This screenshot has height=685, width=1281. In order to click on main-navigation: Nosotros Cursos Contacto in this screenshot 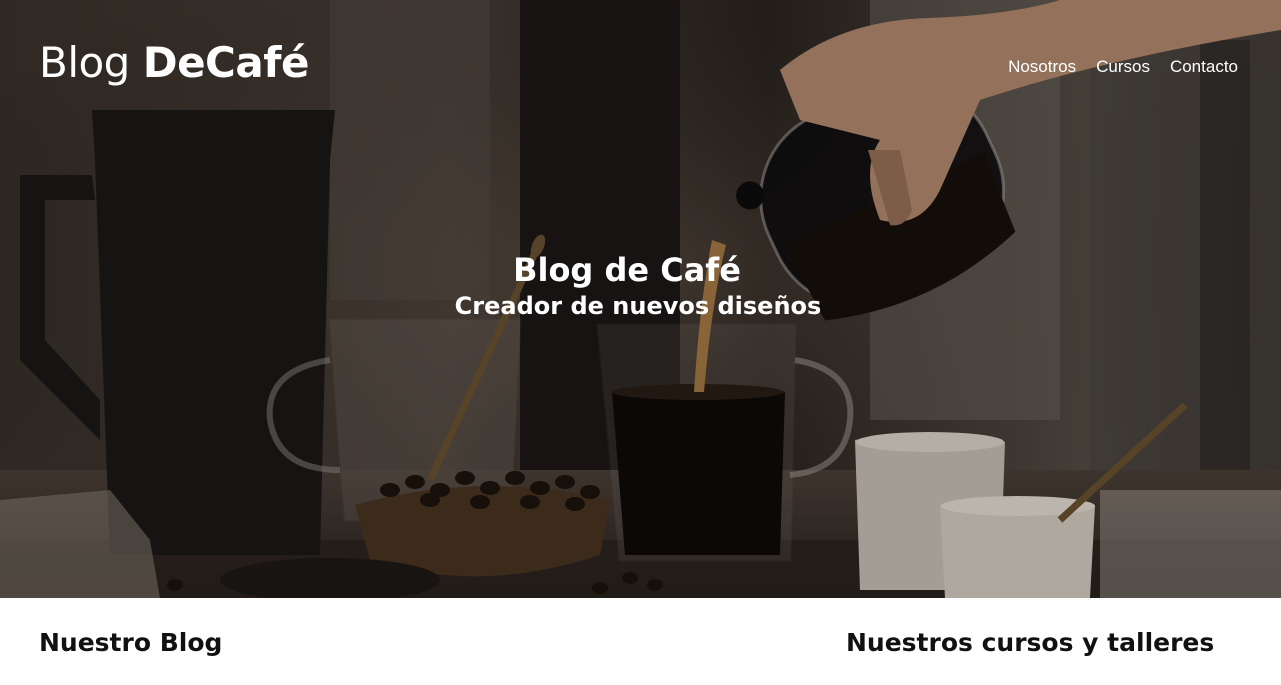, I will do `click(1123, 67)`.